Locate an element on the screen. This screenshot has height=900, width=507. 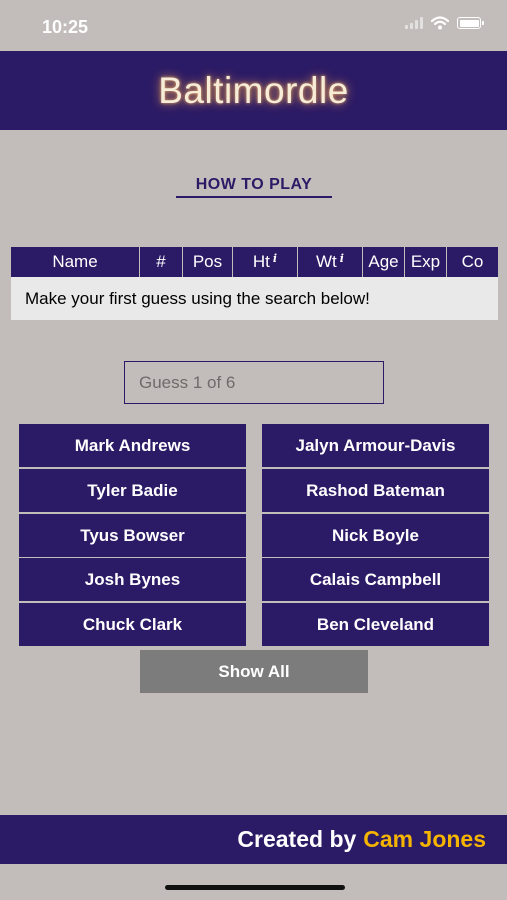
column-header-experience: Exp is located at coordinates (426, 262).